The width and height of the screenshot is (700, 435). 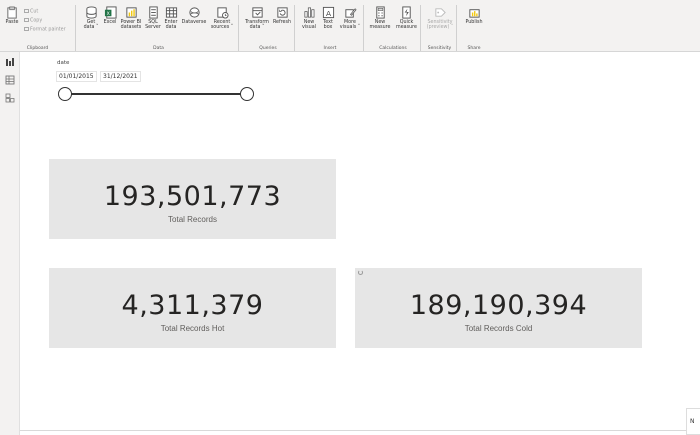 I want to click on transform-data-button: Transform data ˅, so click(x=257, y=18).